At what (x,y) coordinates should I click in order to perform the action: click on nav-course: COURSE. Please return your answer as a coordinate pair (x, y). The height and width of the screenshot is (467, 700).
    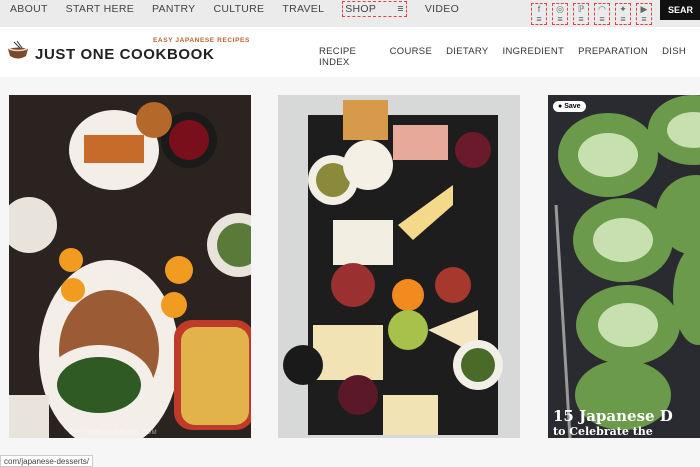
    Looking at the image, I should click on (411, 57).